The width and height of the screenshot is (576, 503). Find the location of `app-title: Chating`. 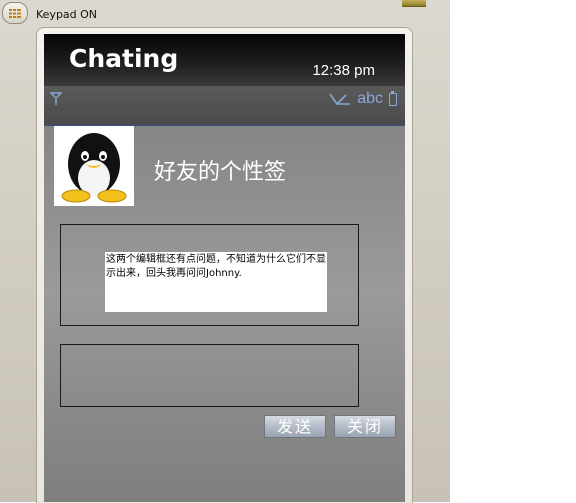

app-title: Chating is located at coordinates (124, 58).